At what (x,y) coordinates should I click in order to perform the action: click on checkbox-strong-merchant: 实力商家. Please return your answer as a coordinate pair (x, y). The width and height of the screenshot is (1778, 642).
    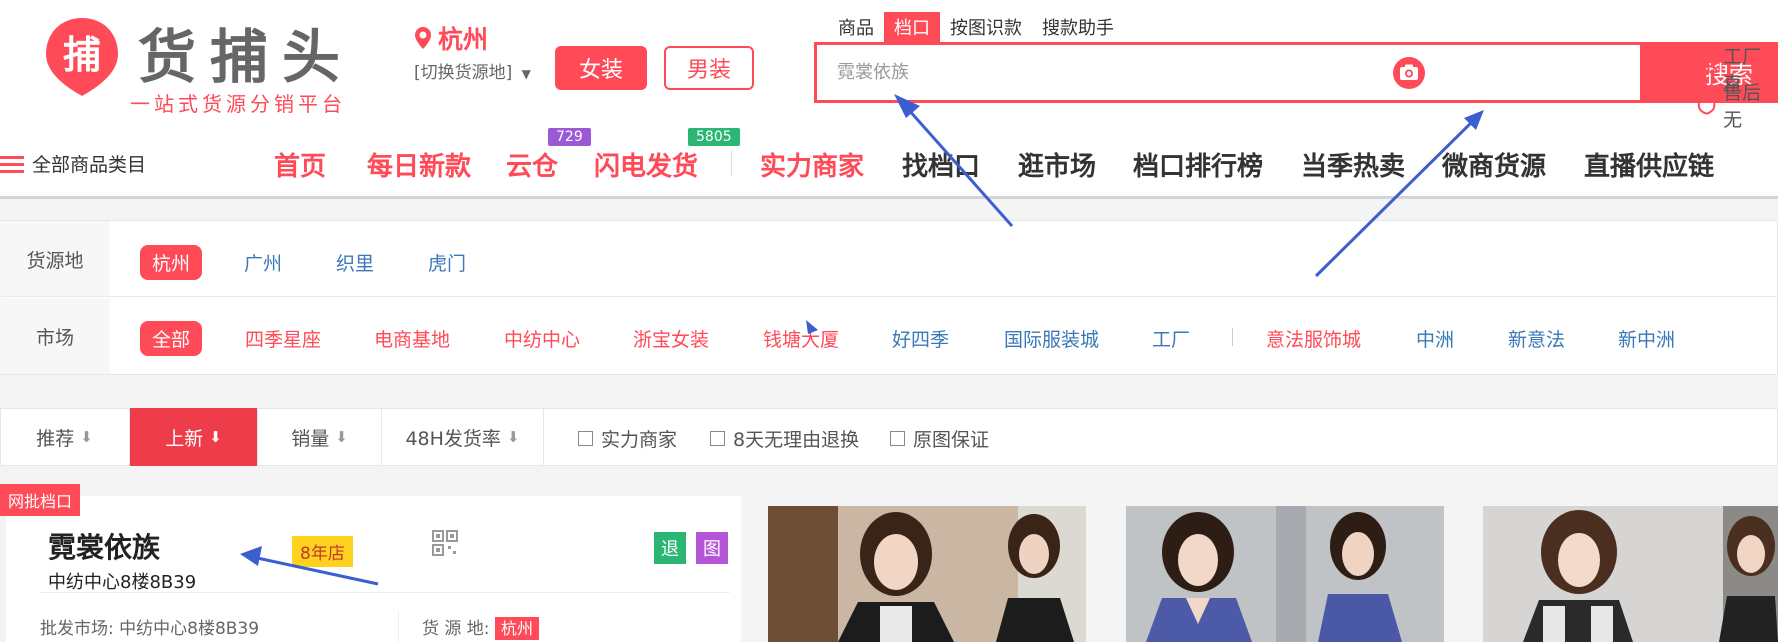
    Looking at the image, I should click on (627, 438).